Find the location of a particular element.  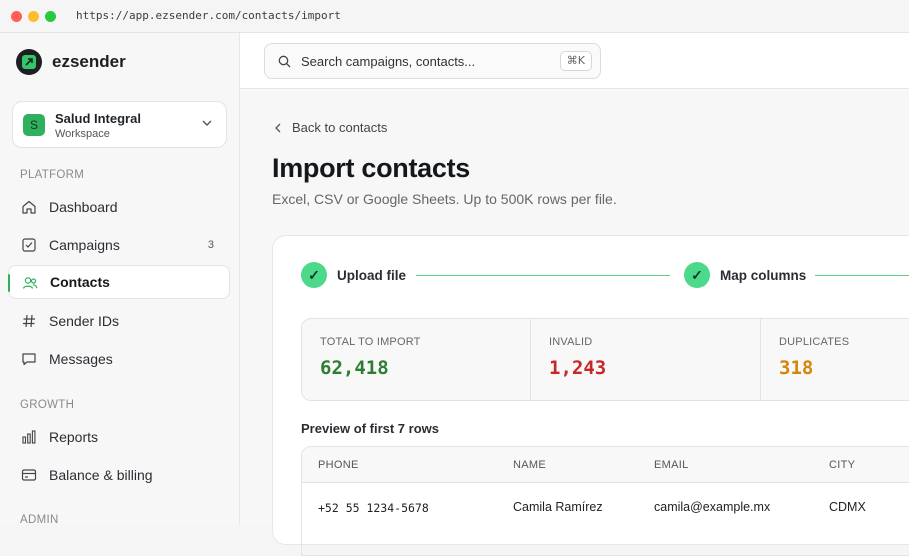

sidebar-item-dashboard: Dashboard is located at coordinates (119, 207).